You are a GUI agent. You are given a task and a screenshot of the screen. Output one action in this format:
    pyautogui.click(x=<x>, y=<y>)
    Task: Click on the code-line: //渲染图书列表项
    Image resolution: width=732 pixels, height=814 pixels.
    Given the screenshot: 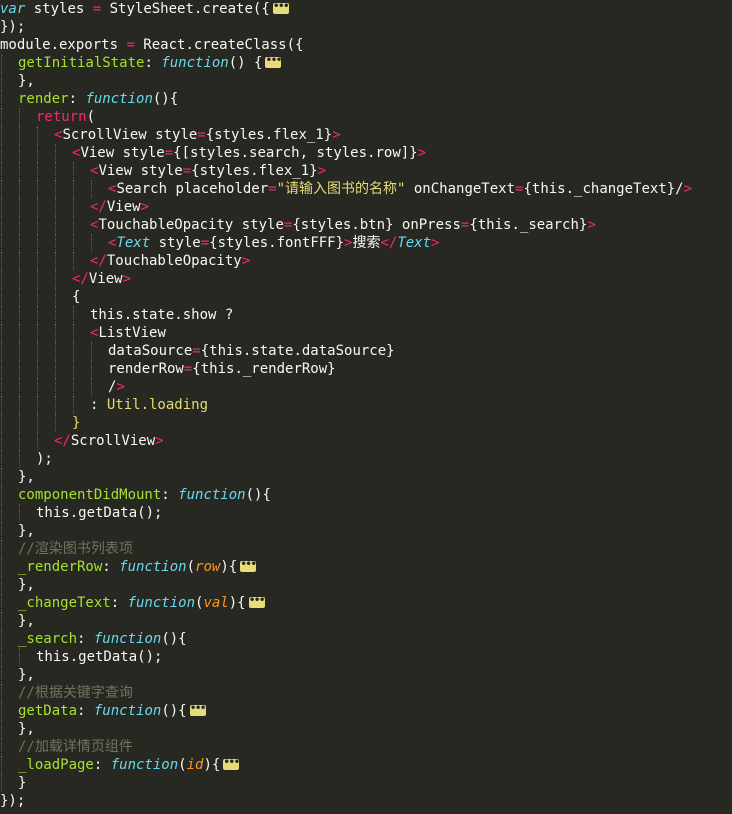 What is the action you would take?
    pyautogui.click(x=366, y=549)
    